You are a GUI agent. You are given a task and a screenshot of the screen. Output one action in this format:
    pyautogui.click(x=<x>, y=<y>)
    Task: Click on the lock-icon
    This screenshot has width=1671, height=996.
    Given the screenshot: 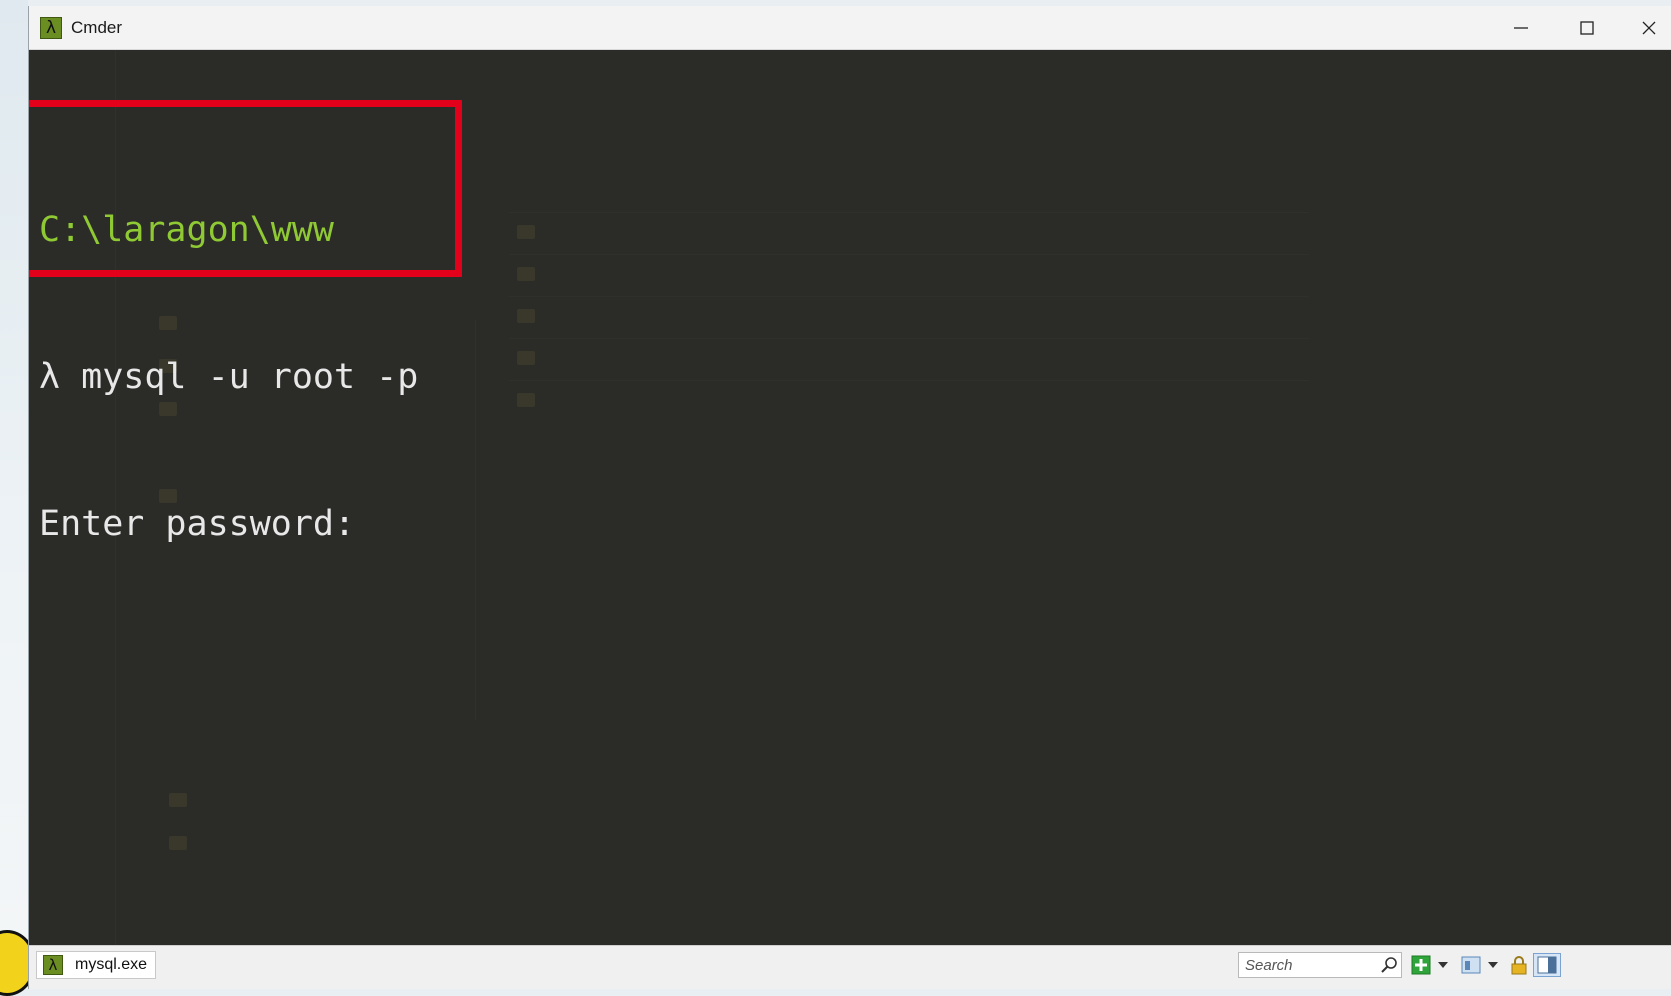 What is the action you would take?
    pyautogui.click(x=1519, y=965)
    